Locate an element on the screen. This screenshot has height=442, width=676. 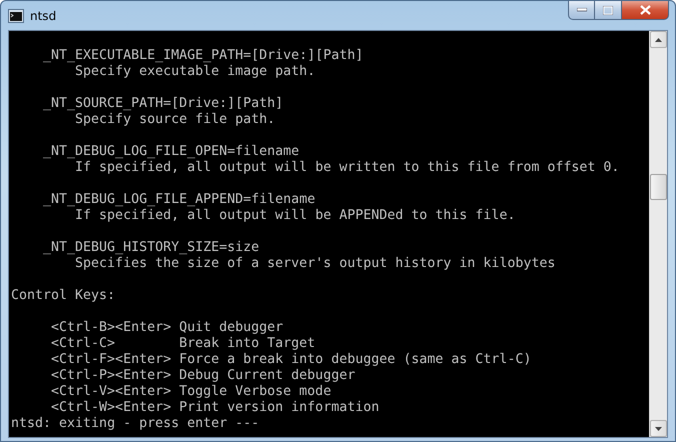
scroll-thumb is located at coordinates (658, 187).